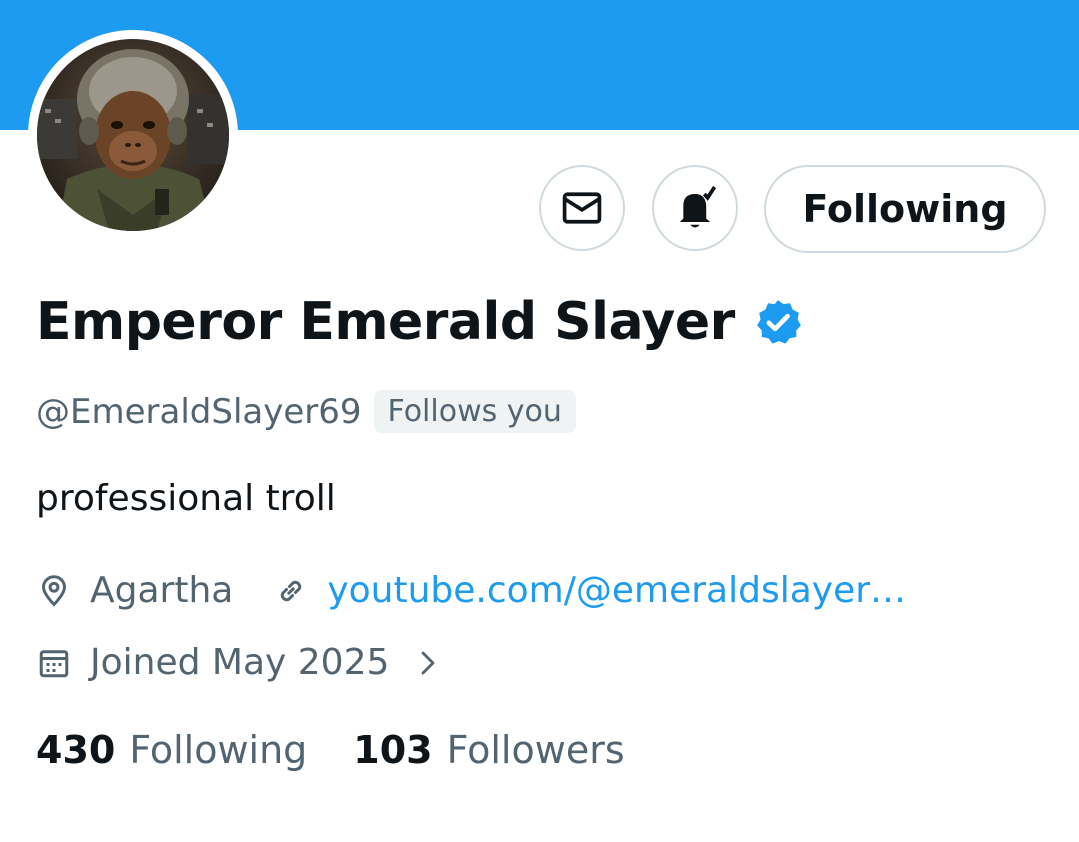  What do you see at coordinates (291, 591) in the screenshot?
I see `link-icon` at bounding box center [291, 591].